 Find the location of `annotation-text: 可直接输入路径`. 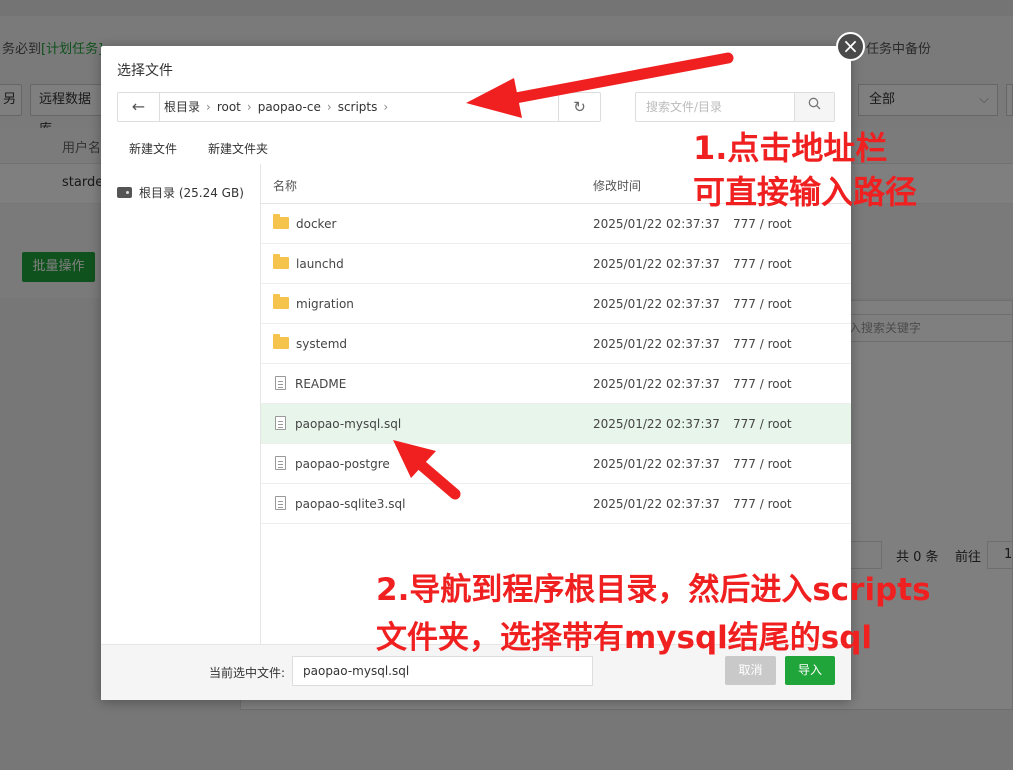

annotation-text: 可直接输入路径 is located at coordinates (805, 192).